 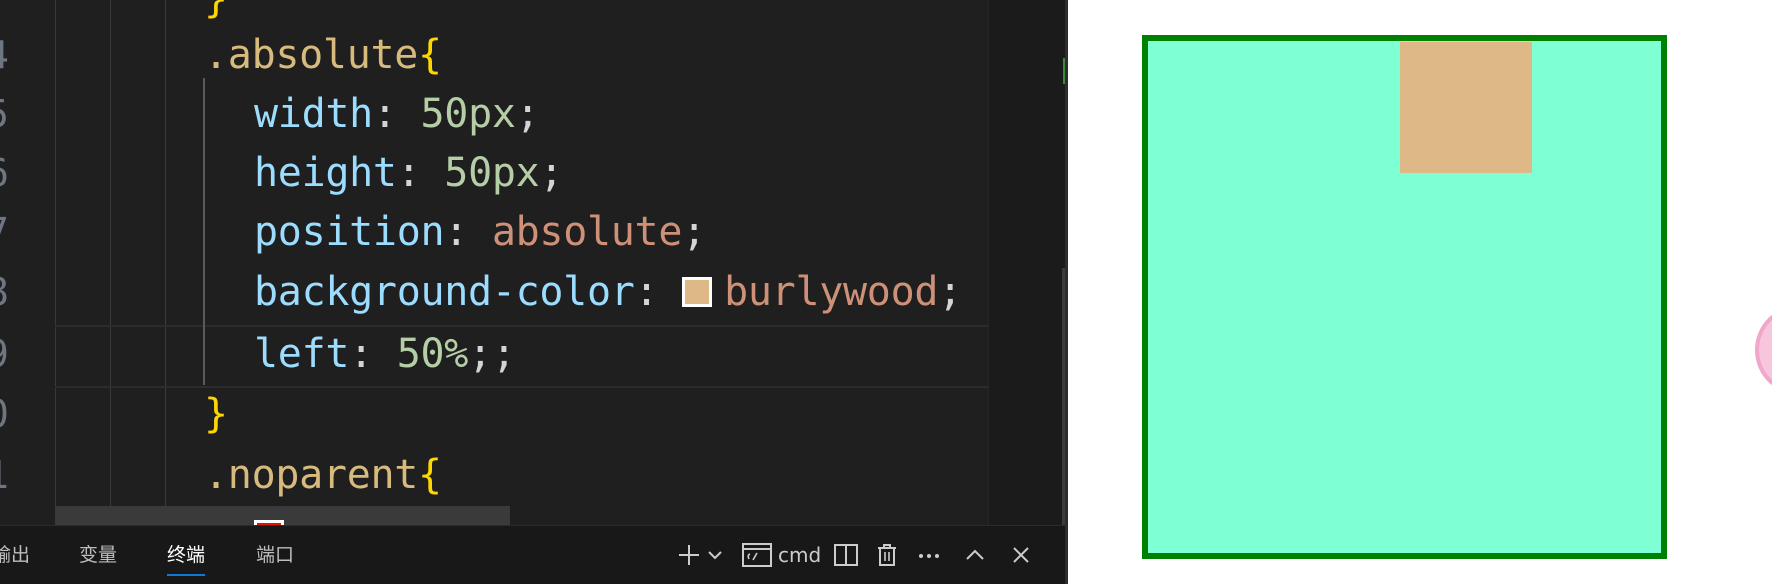 What do you see at coordinates (659, 173) in the screenshot?
I see `code-line: height: 50px;` at bounding box center [659, 173].